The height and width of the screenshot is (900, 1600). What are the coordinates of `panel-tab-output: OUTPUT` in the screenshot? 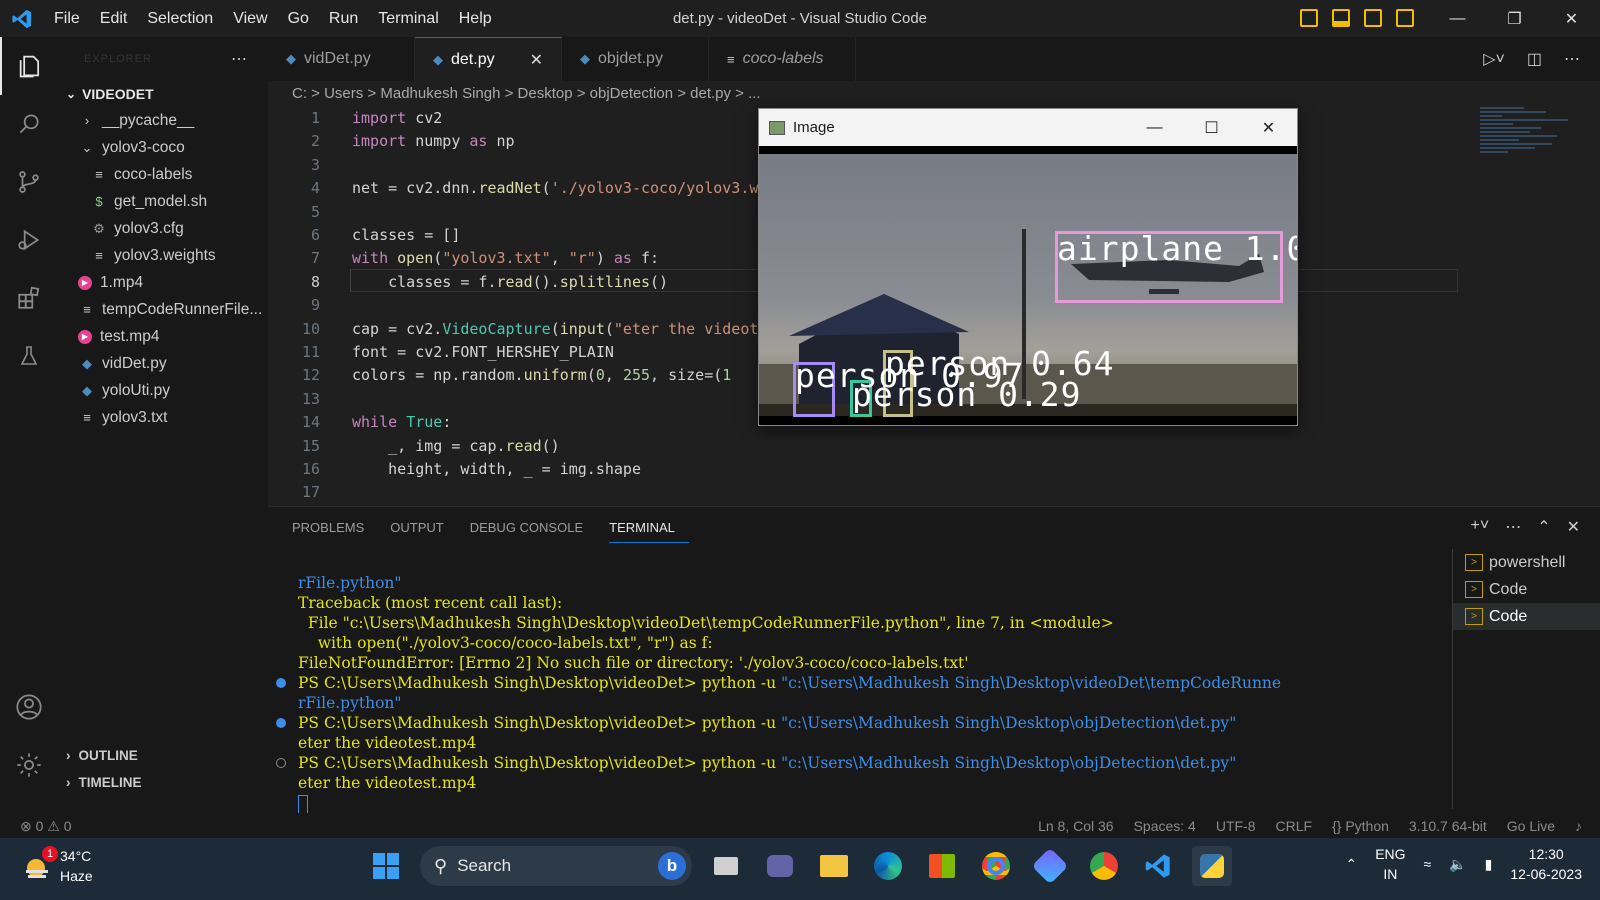 It's located at (423, 528).